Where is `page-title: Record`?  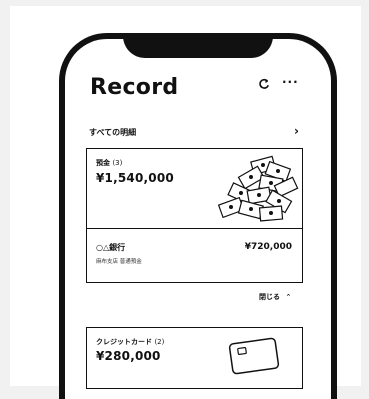 page-title: Record is located at coordinates (134, 87).